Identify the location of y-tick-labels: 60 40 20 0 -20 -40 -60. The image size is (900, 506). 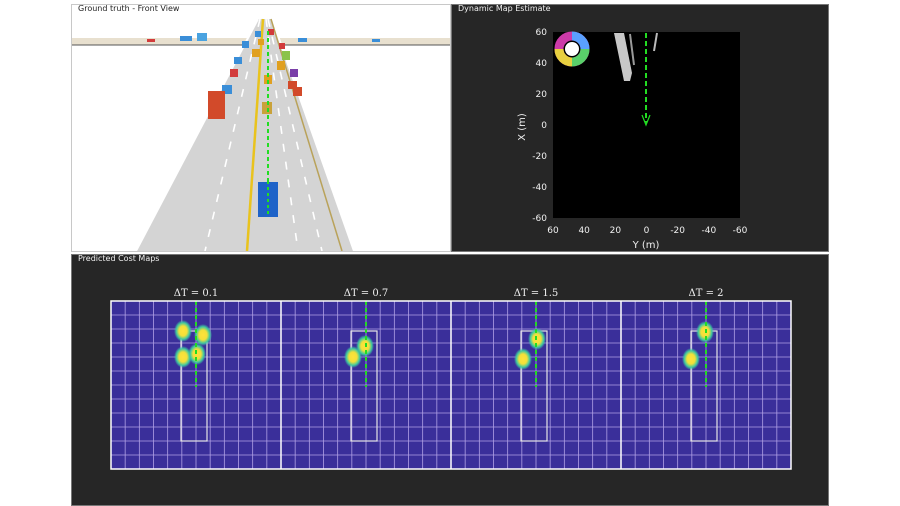
(647, 231).